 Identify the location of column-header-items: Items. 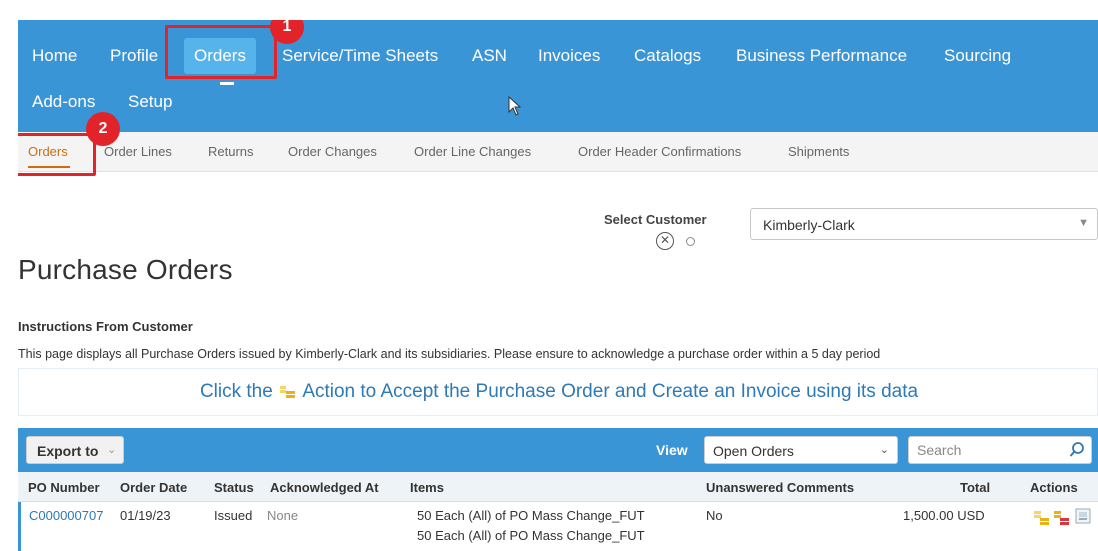
(427, 487).